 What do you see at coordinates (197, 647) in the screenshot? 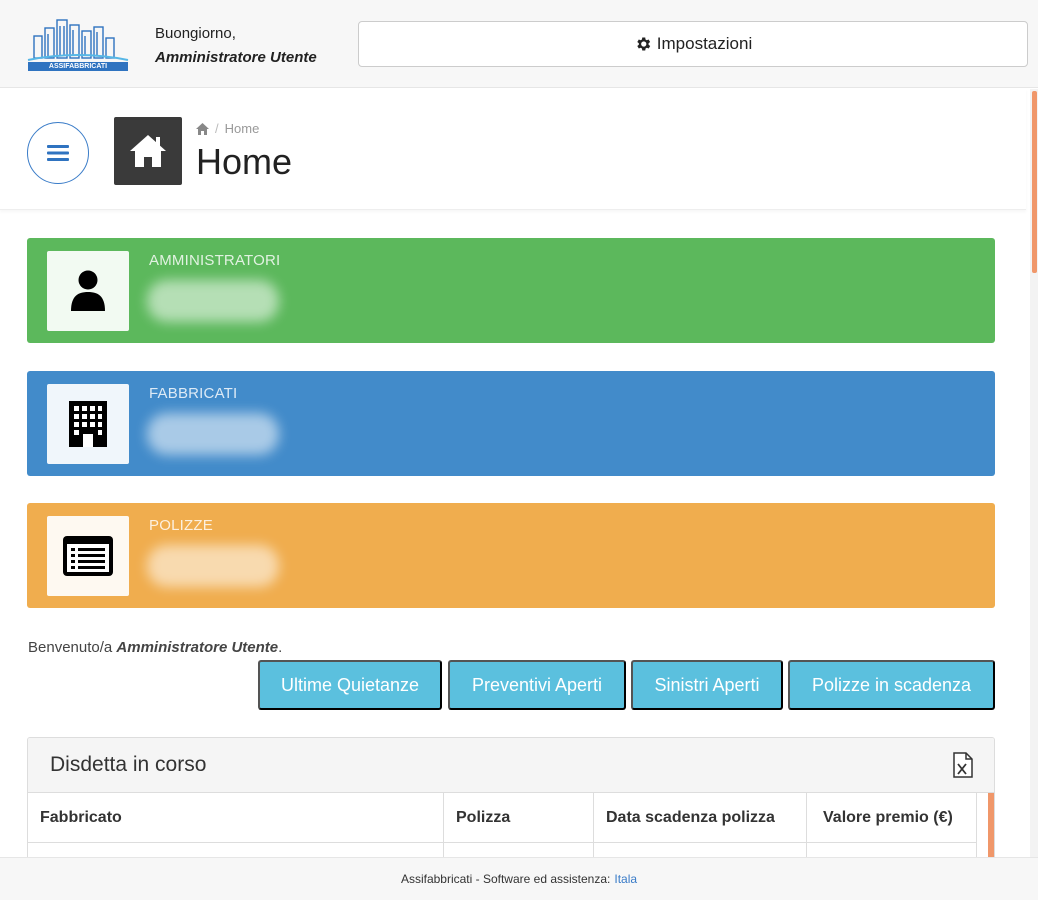
I see `welcome-user-name: Amministratore Utente` at bounding box center [197, 647].